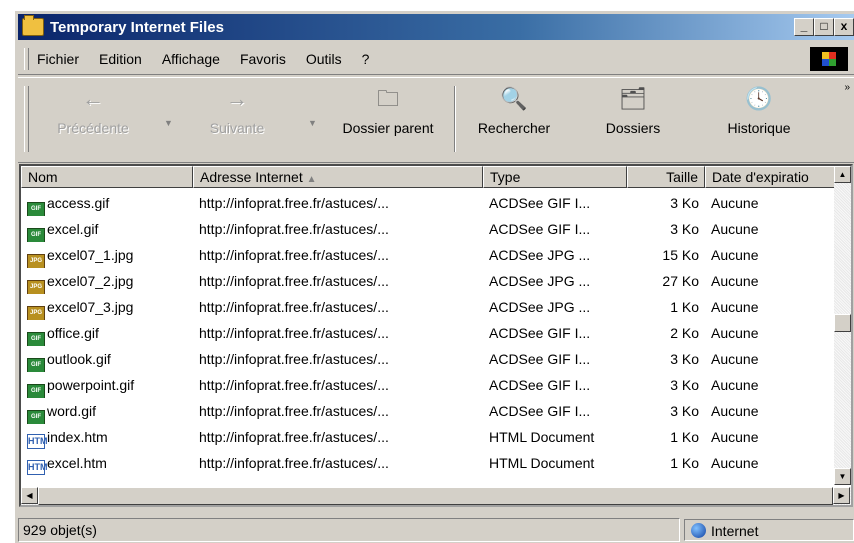 This screenshot has height=543, width=854. I want to click on cell-name-text: excel07_3.jpg, so click(90, 307).